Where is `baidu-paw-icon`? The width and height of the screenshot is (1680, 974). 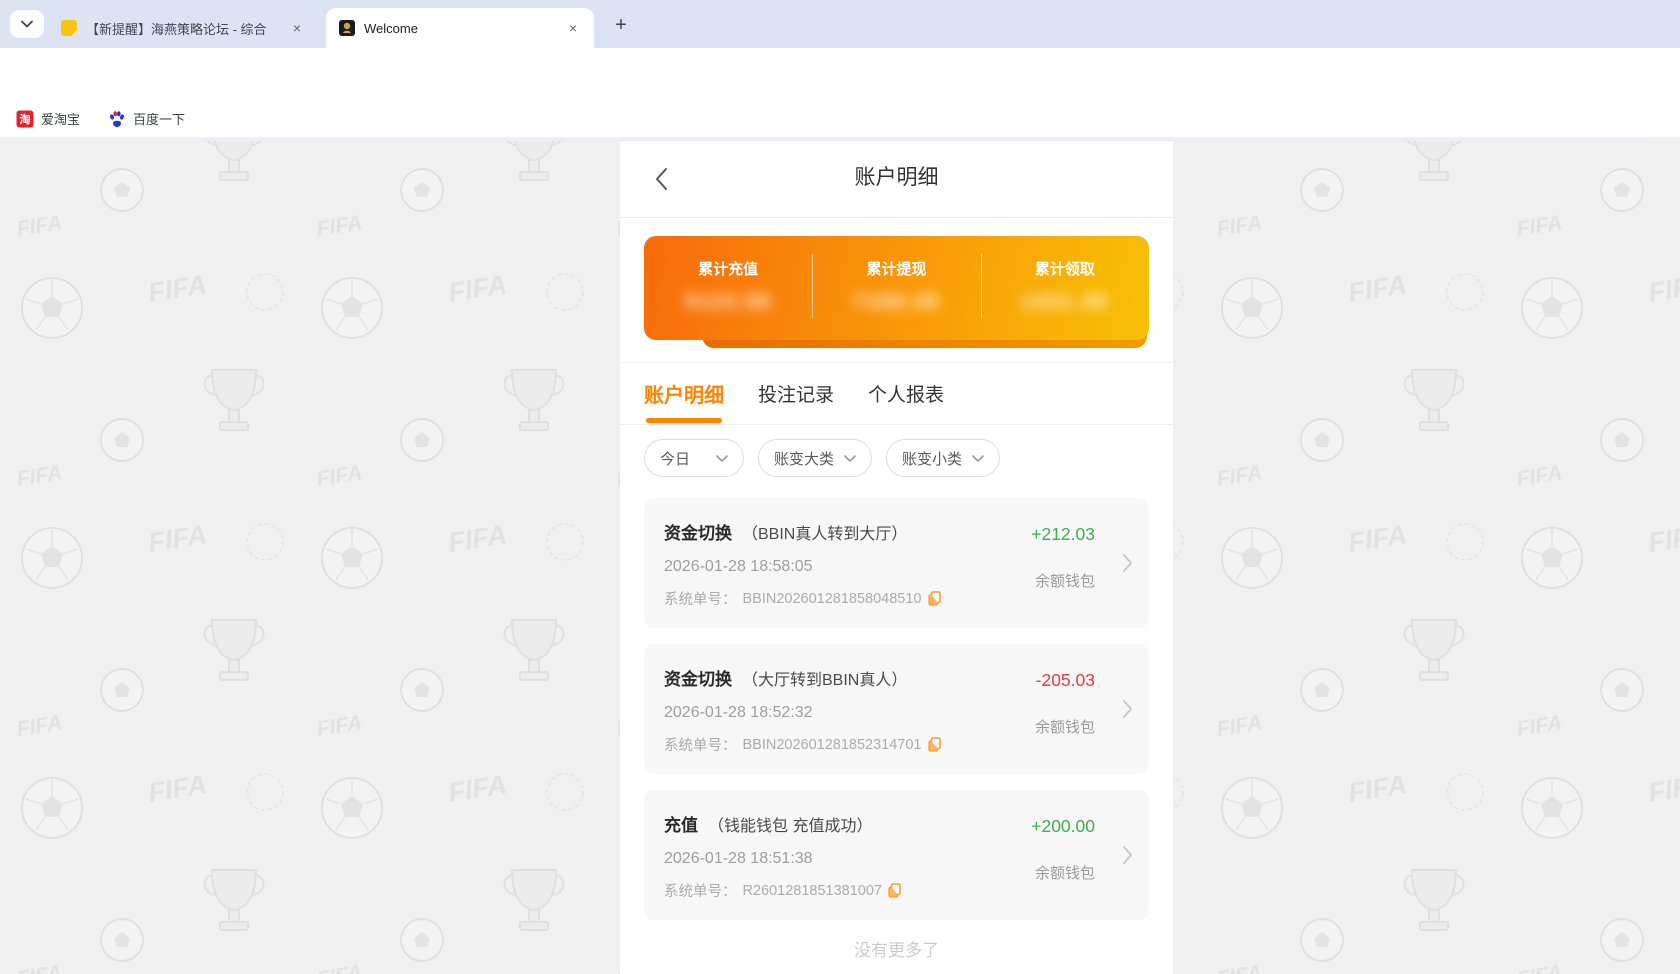
baidu-paw-icon is located at coordinates (117, 118).